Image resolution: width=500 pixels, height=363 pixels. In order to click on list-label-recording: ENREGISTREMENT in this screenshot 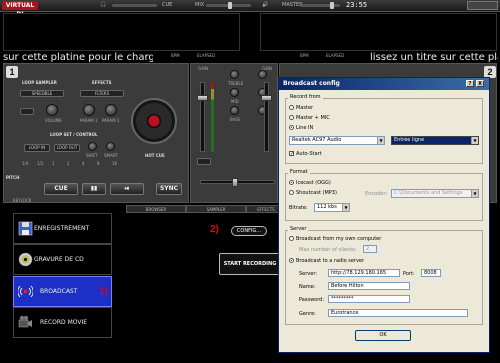, I will do `click(62, 228)`.